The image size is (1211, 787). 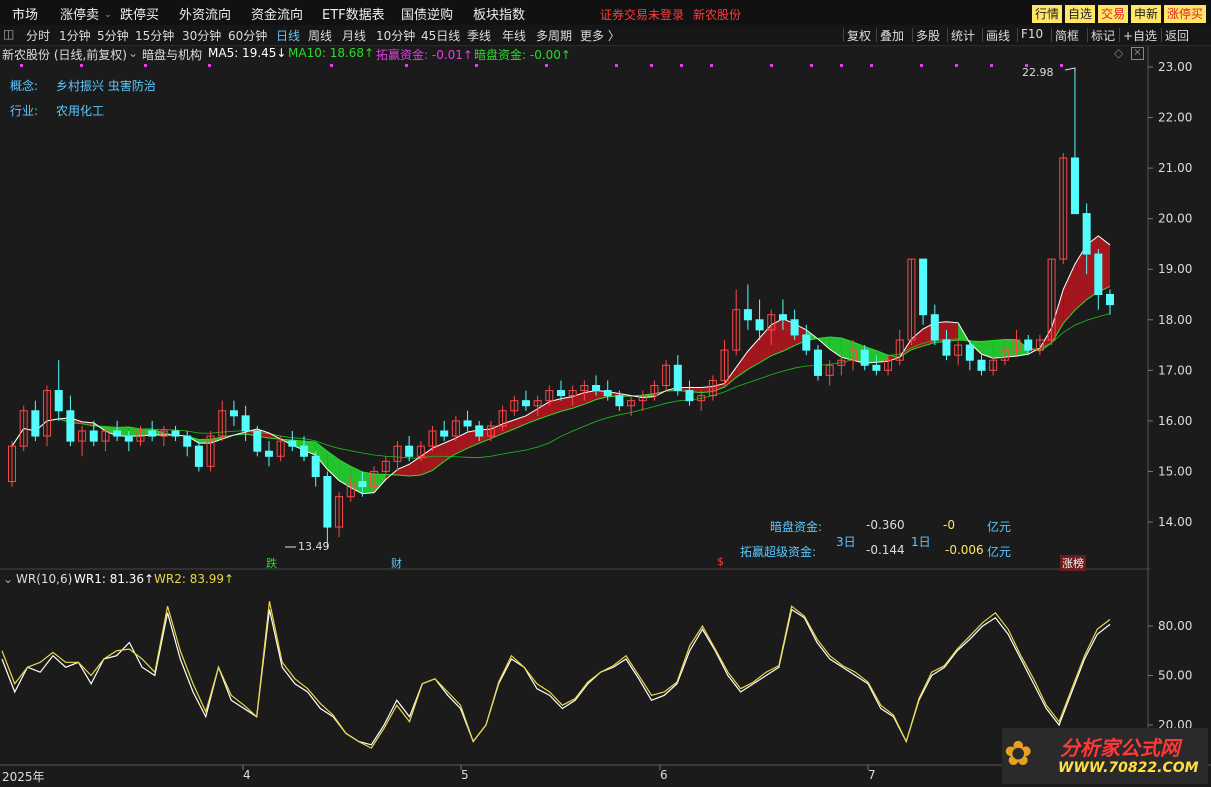 I want to click on tuoying-1d-value: -0.006, so click(x=964, y=550).